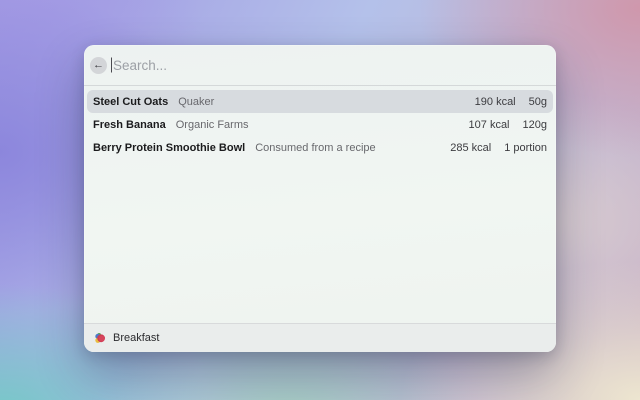 The image size is (640, 400). I want to click on result-row: Steel Cut Oats Quaker 190 kcal 50g, so click(320, 101).